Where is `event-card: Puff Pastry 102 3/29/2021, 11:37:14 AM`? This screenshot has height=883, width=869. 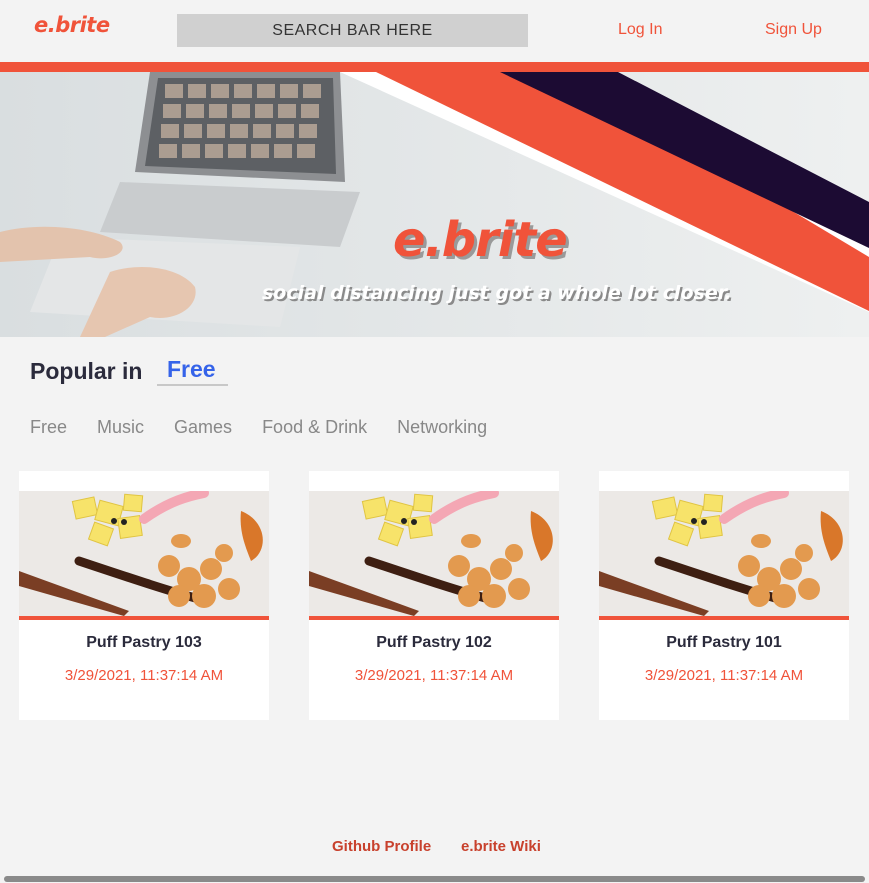
event-card: Puff Pastry 102 3/29/2021, 11:37:14 AM is located at coordinates (434, 595).